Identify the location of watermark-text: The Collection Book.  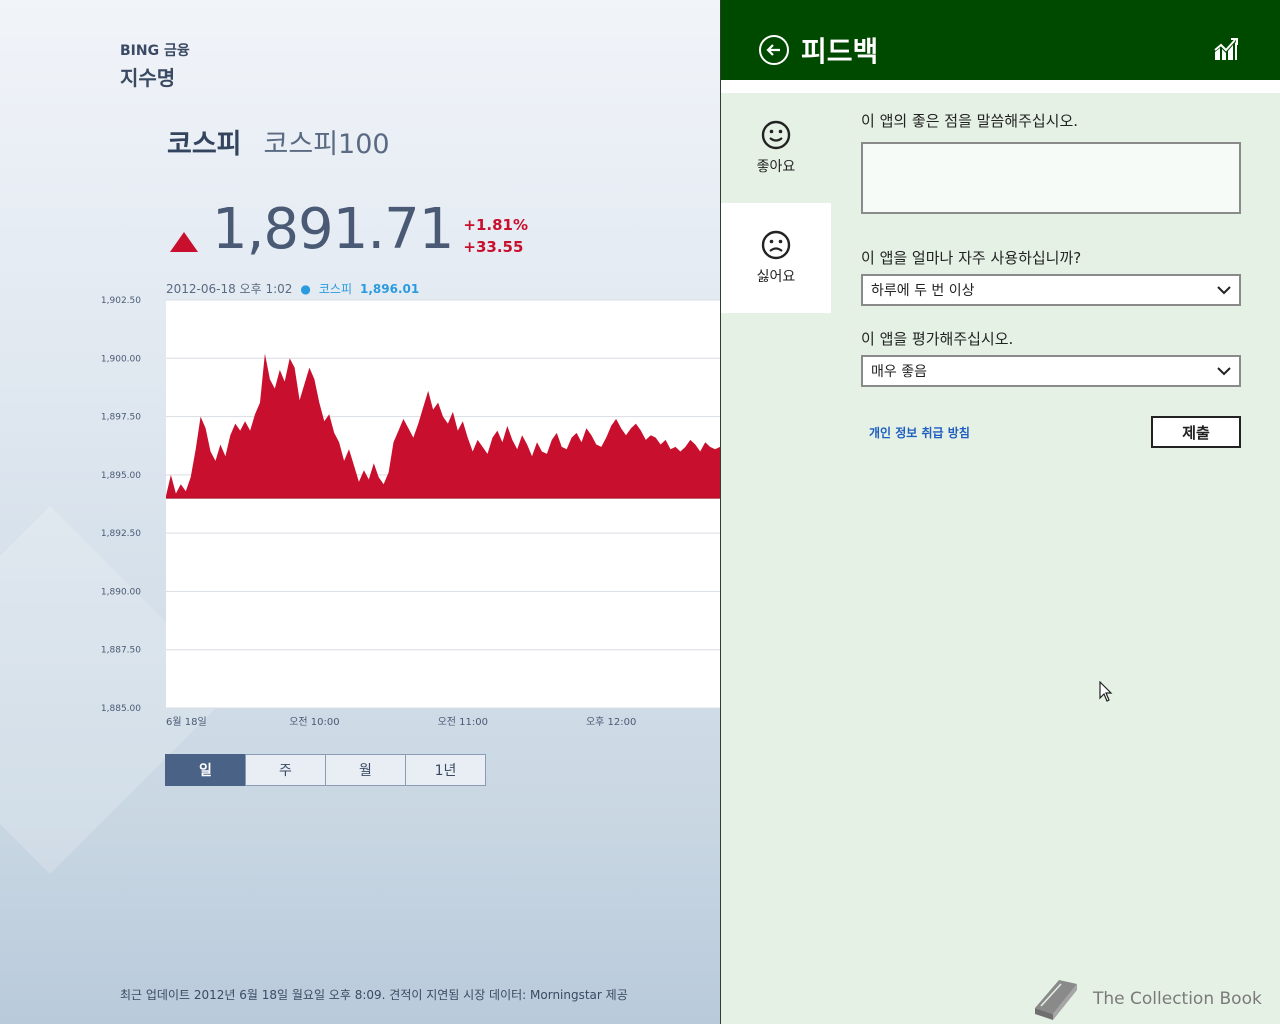
(1177, 999).